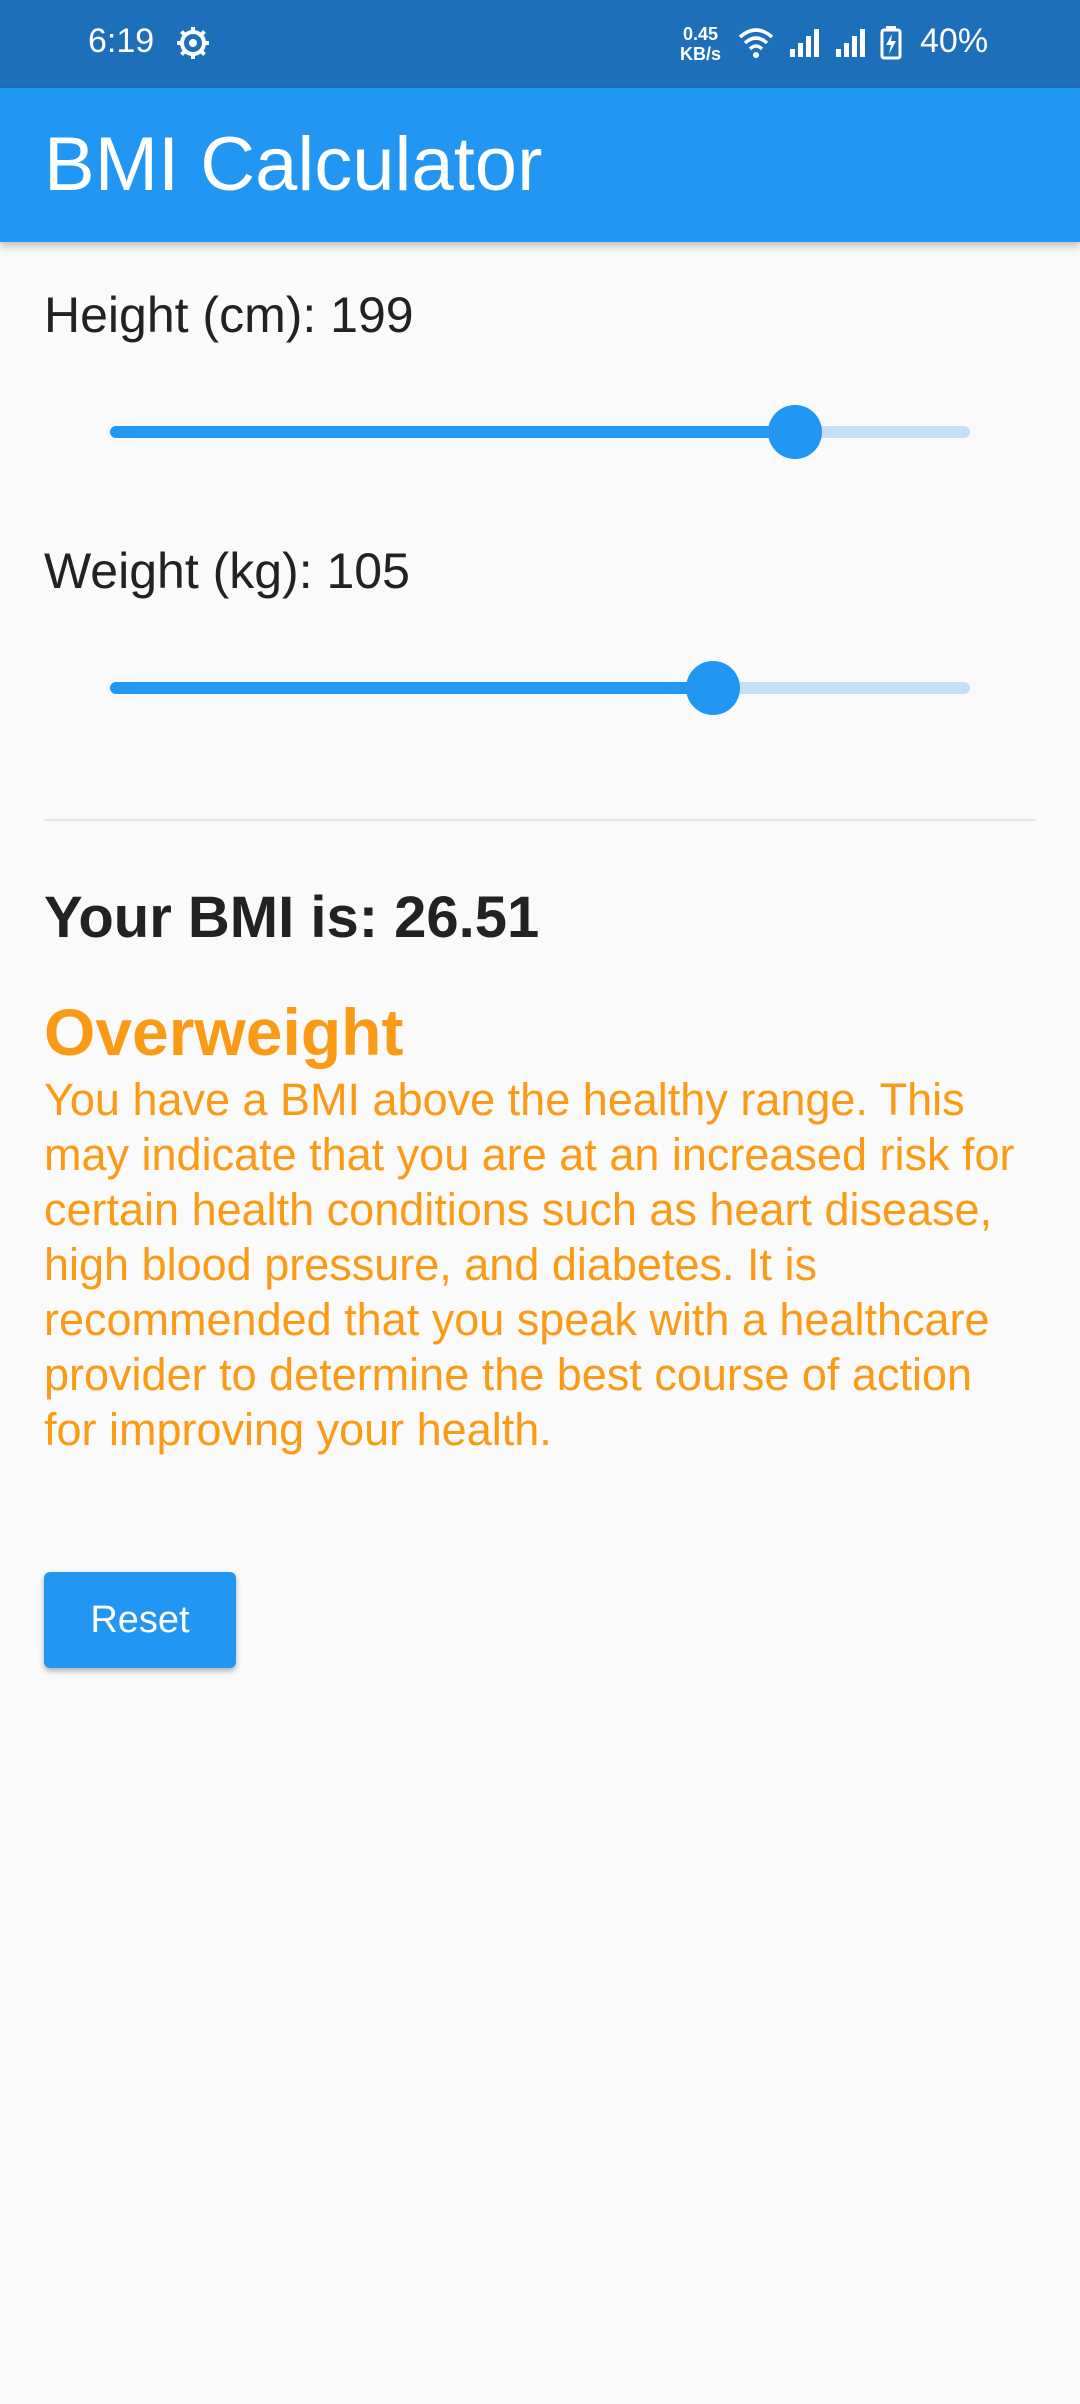 Image resolution: width=1080 pixels, height=2404 pixels. I want to click on status-bar: 6:19 0.45 KB/s 40%, so click(540, 44).